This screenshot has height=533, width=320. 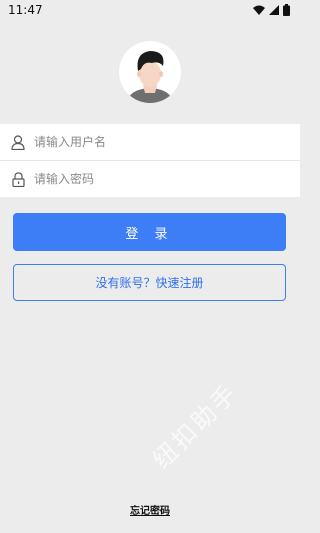 What do you see at coordinates (154, 142) in the screenshot?
I see `username-input` at bounding box center [154, 142].